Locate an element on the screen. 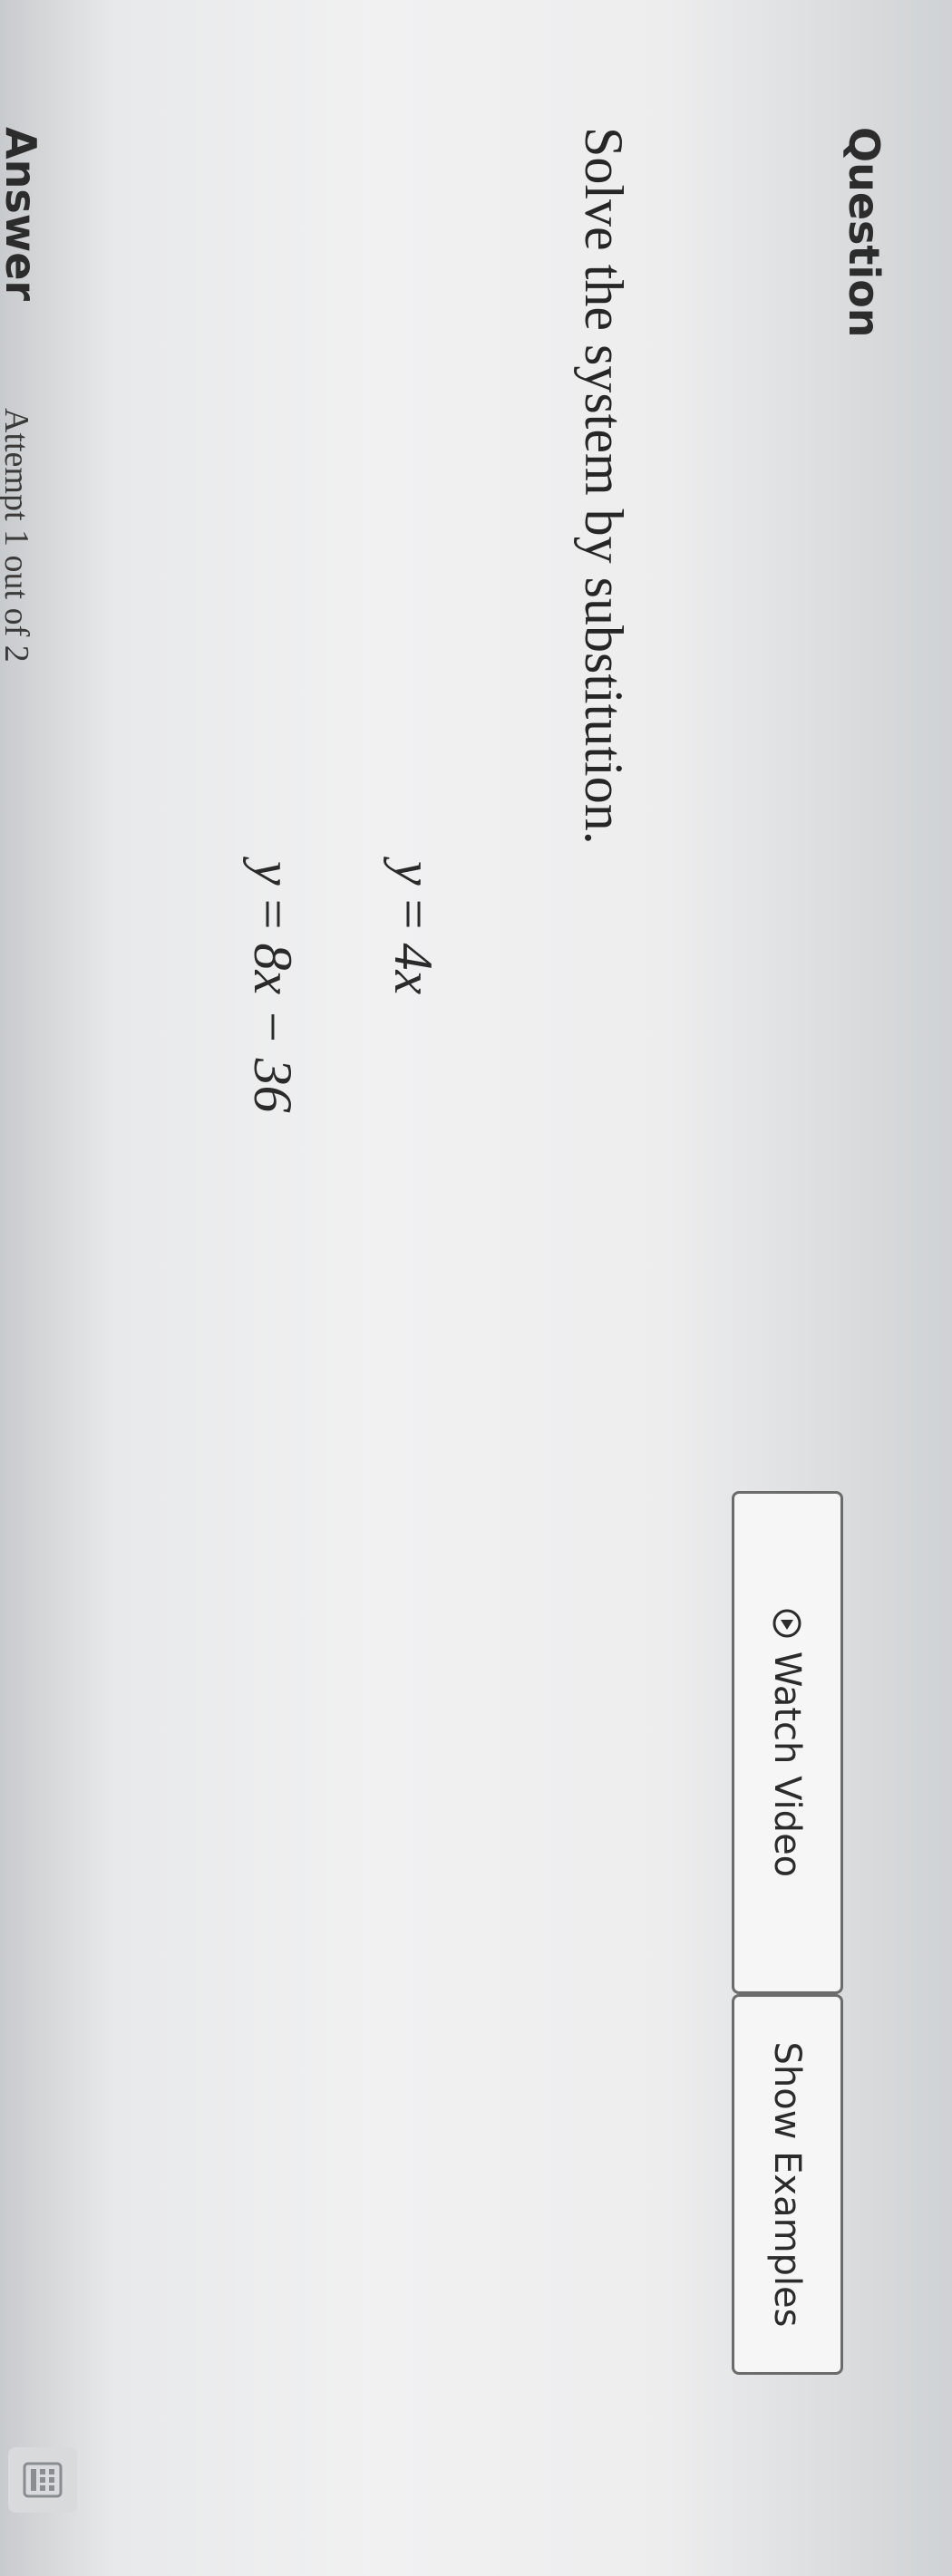 The height and width of the screenshot is (2576, 952). equation-1-rhs: 4x is located at coordinates (413, 969).